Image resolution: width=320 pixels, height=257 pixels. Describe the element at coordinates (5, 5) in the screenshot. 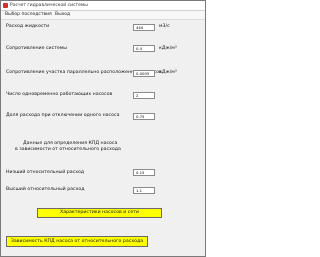

I see `app-icon` at that location.